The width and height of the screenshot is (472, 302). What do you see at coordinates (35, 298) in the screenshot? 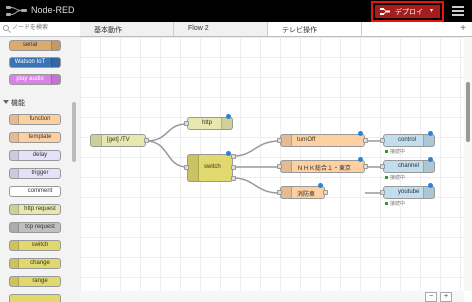
I see `palette-node-partial` at bounding box center [35, 298].